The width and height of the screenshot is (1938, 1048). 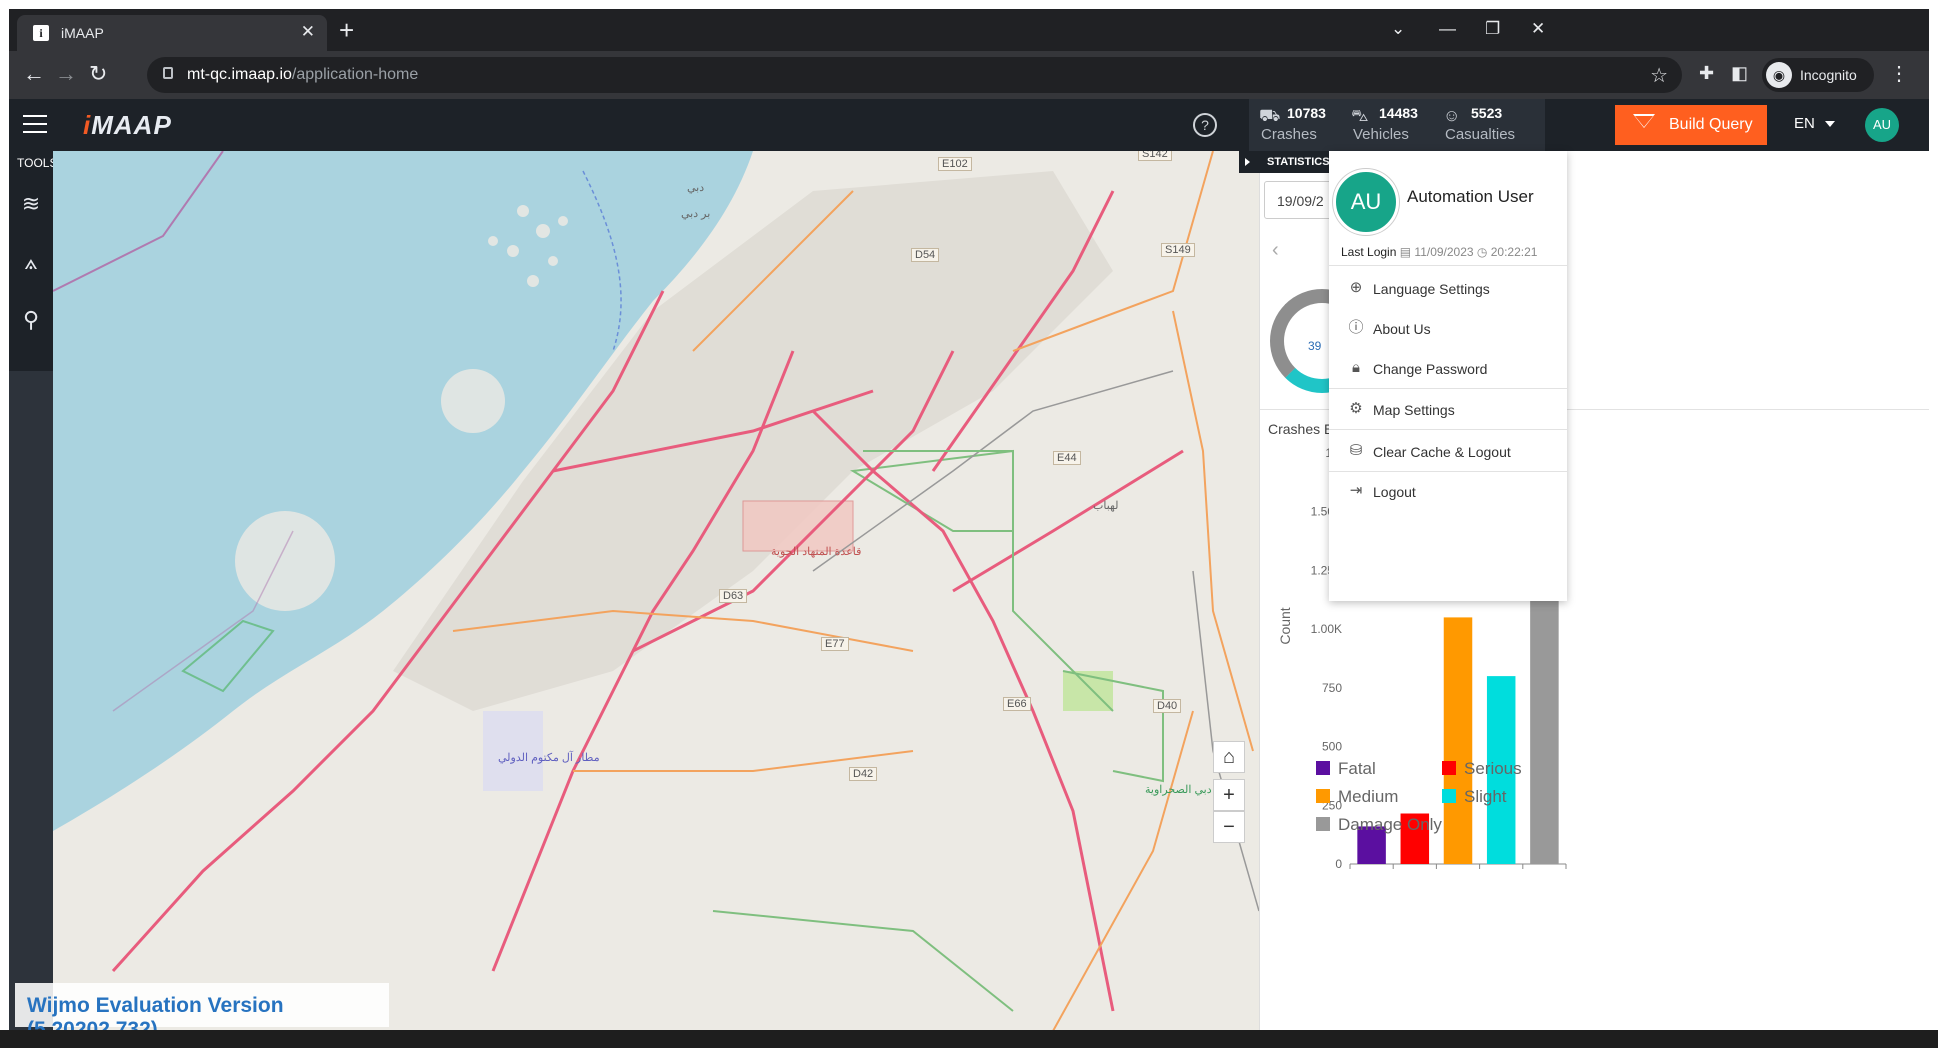 I want to click on imaap-logo: iMAAP, so click(x=127, y=125).